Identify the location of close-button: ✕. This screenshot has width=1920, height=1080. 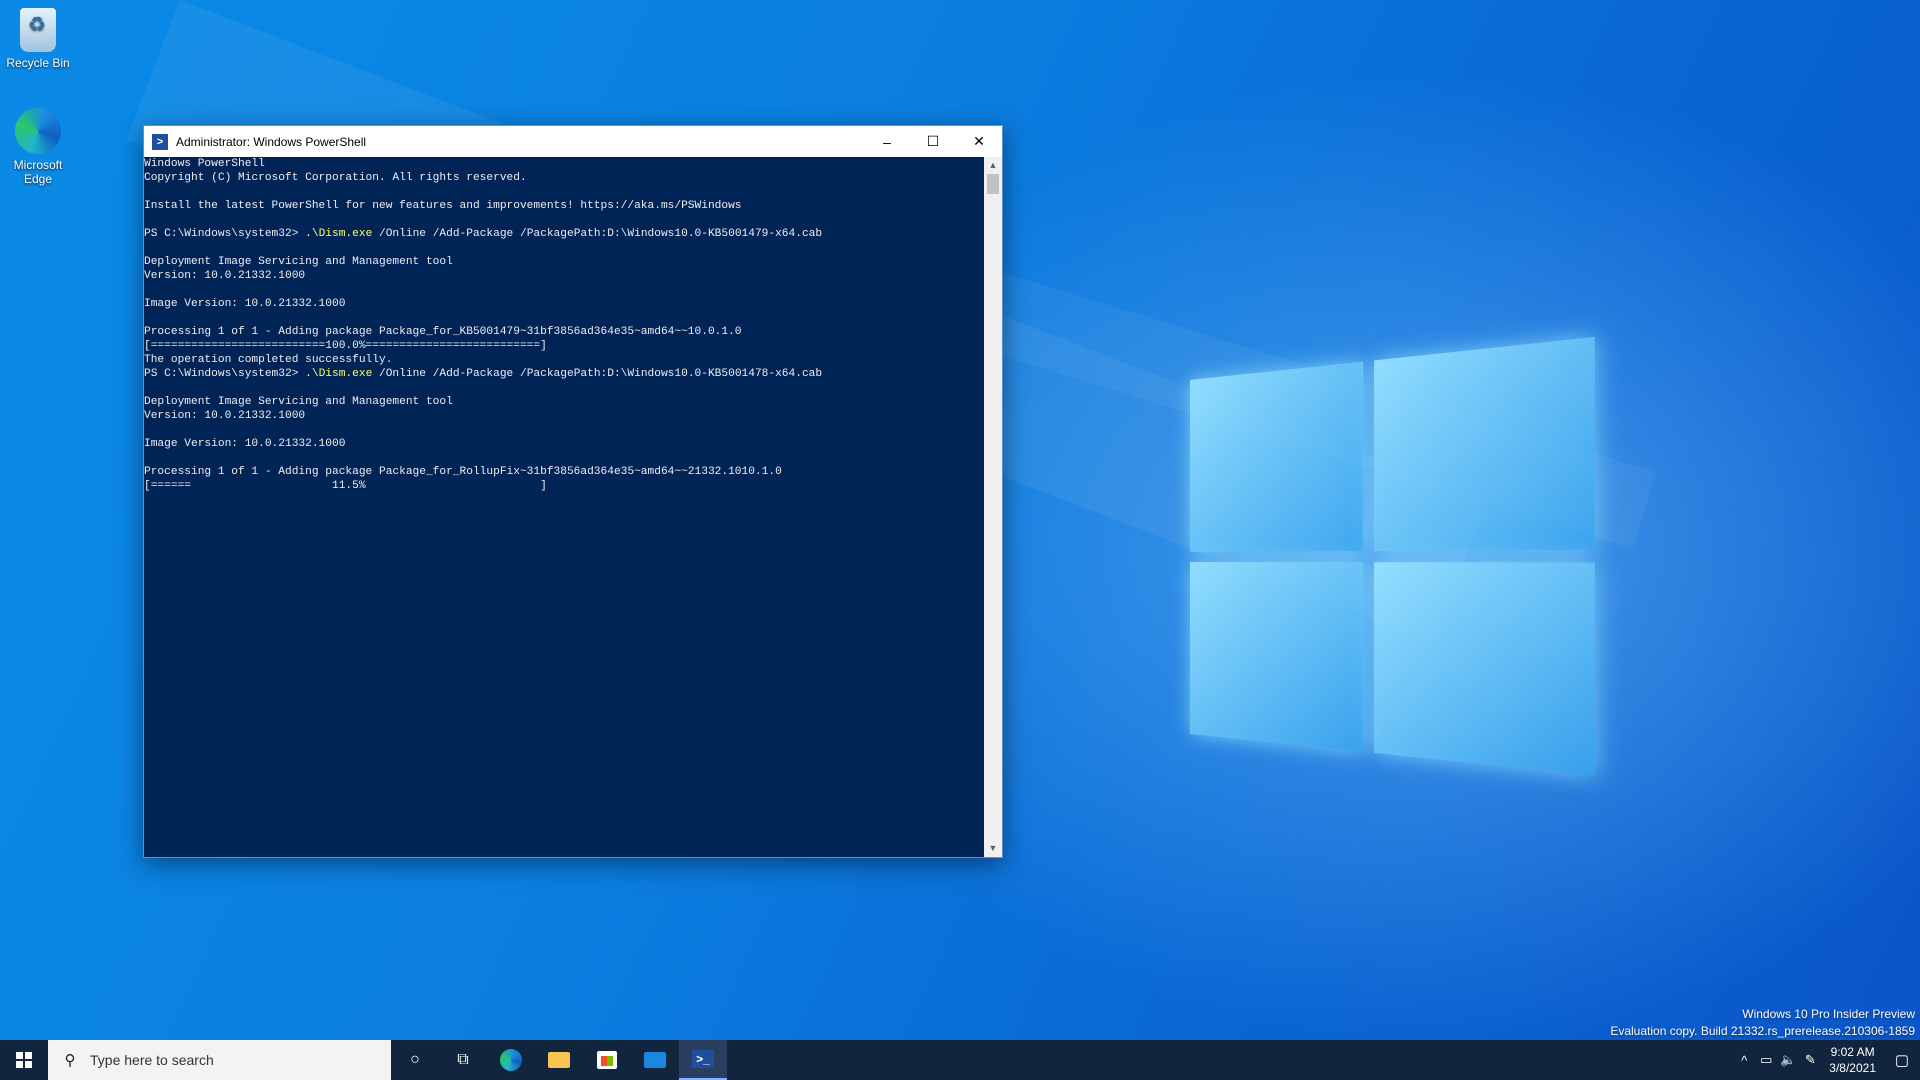
(979, 141).